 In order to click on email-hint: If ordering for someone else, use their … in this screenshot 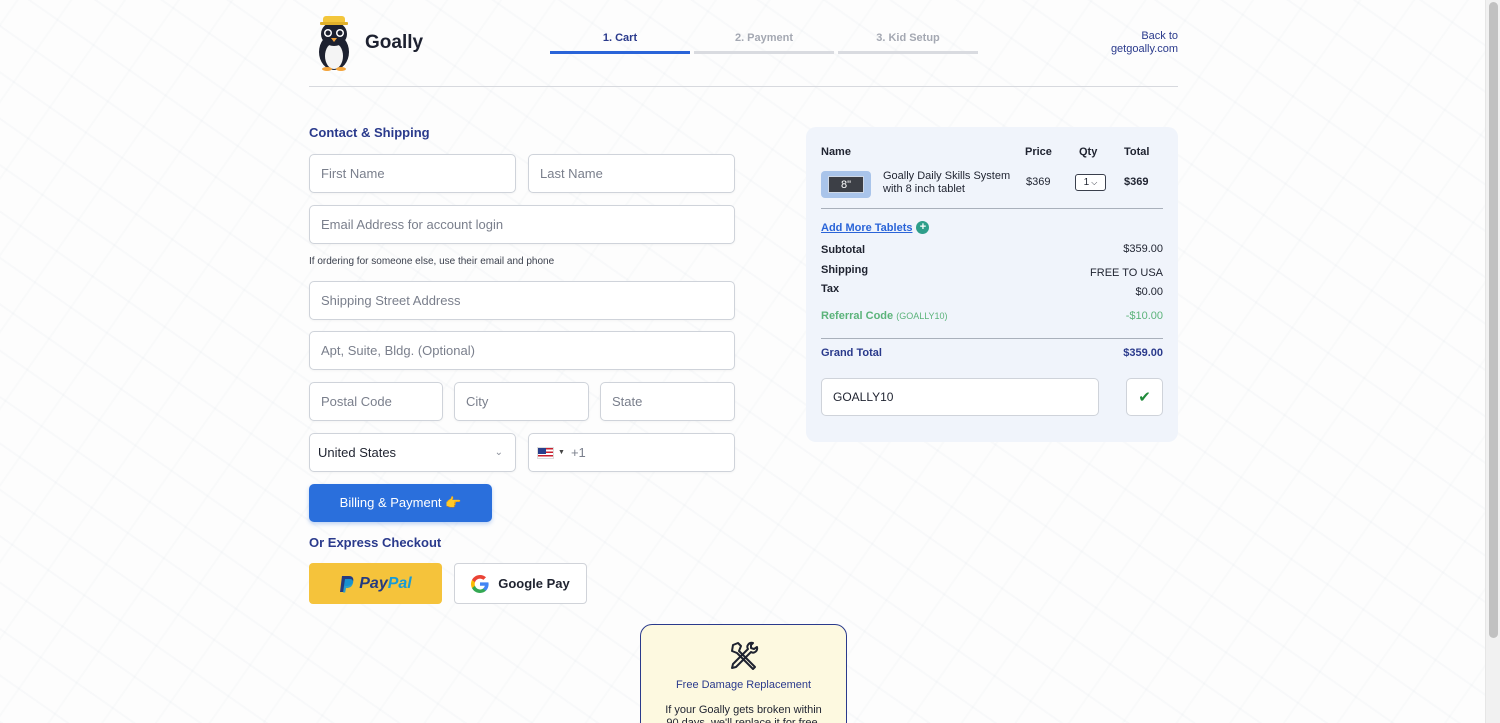, I will do `click(432, 261)`.